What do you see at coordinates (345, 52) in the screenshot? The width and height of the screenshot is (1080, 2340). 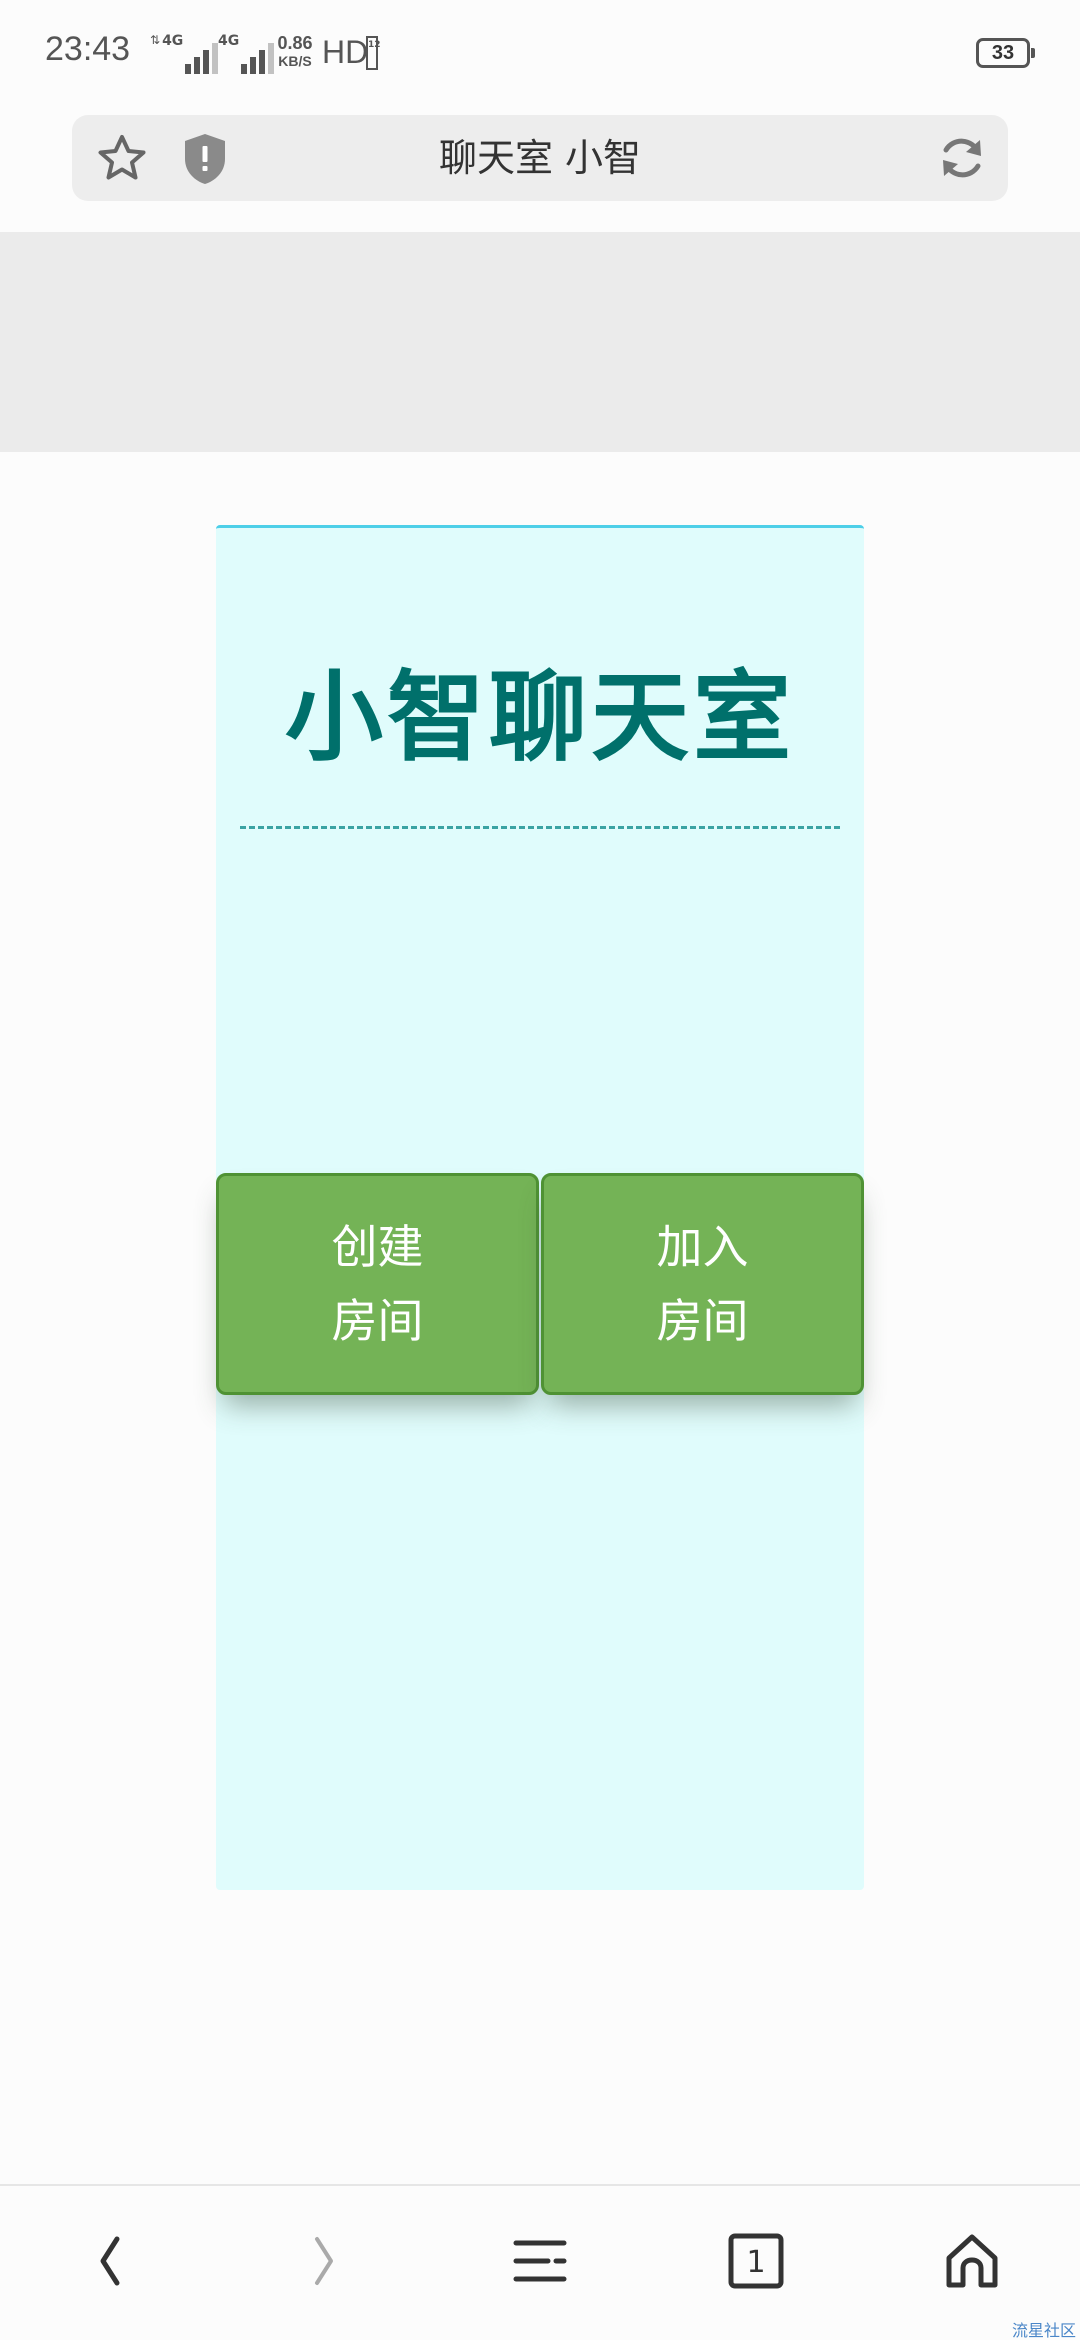 I see `hd-indicator: HD` at bounding box center [345, 52].